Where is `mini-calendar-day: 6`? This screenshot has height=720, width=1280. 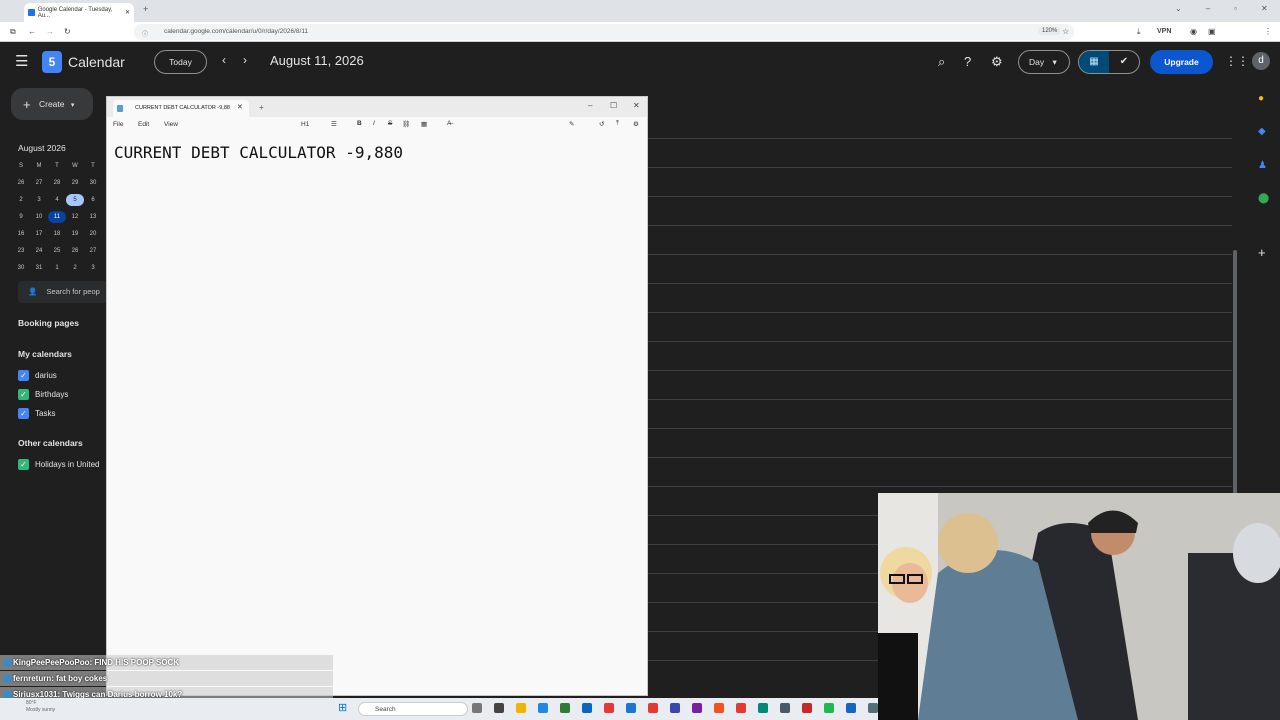
mini-calendar-day: 6 is located at coordinates (93, 200).